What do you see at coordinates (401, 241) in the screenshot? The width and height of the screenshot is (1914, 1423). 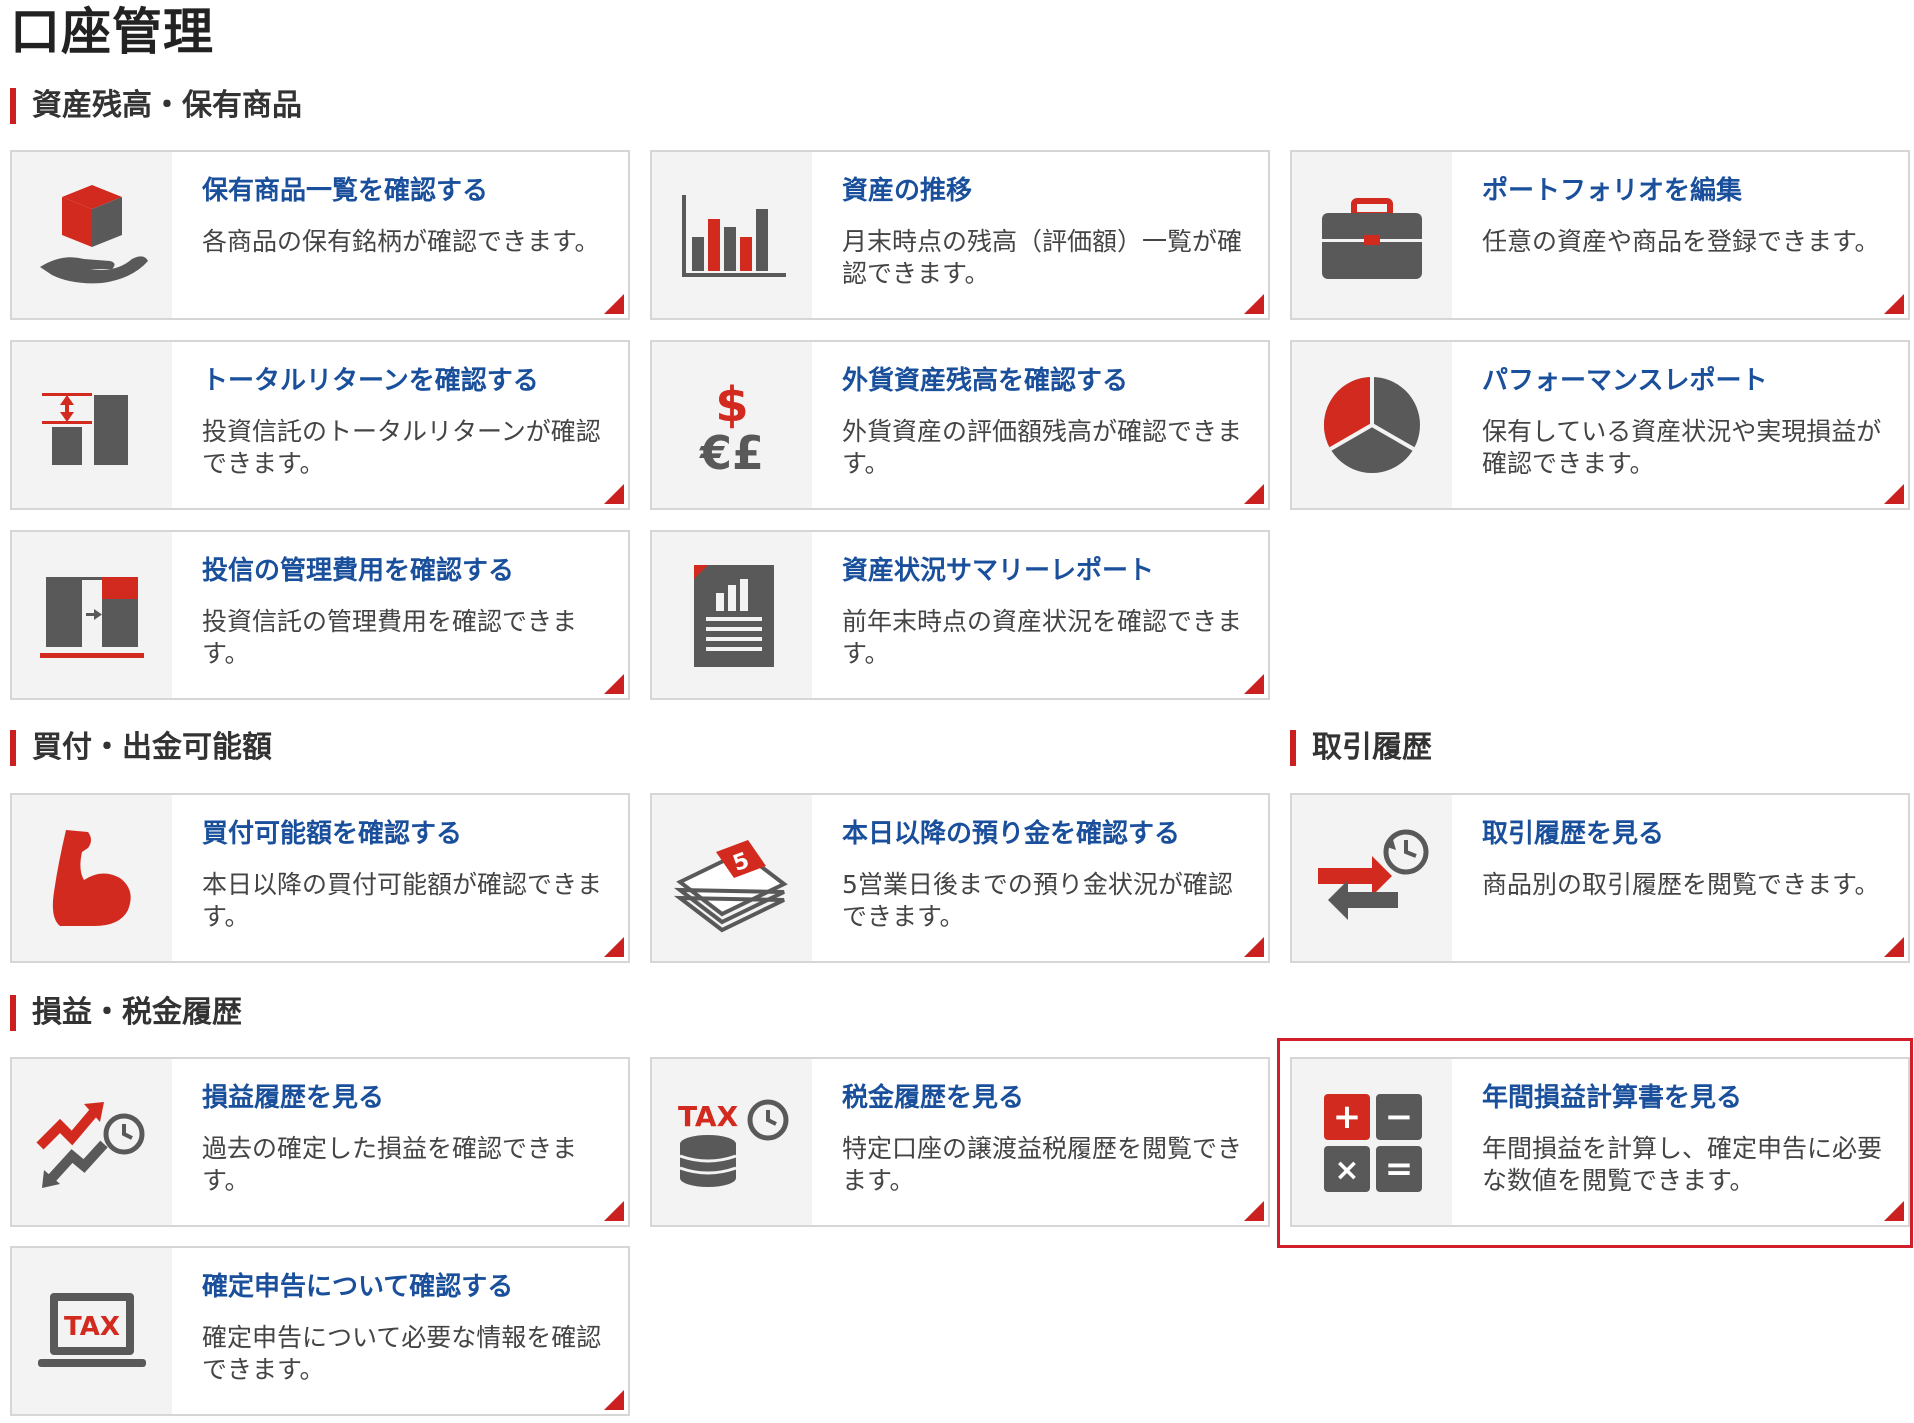 I see `card-description: 各商品の保有銘柄が確認できます。` at bounding box center [401, 241].